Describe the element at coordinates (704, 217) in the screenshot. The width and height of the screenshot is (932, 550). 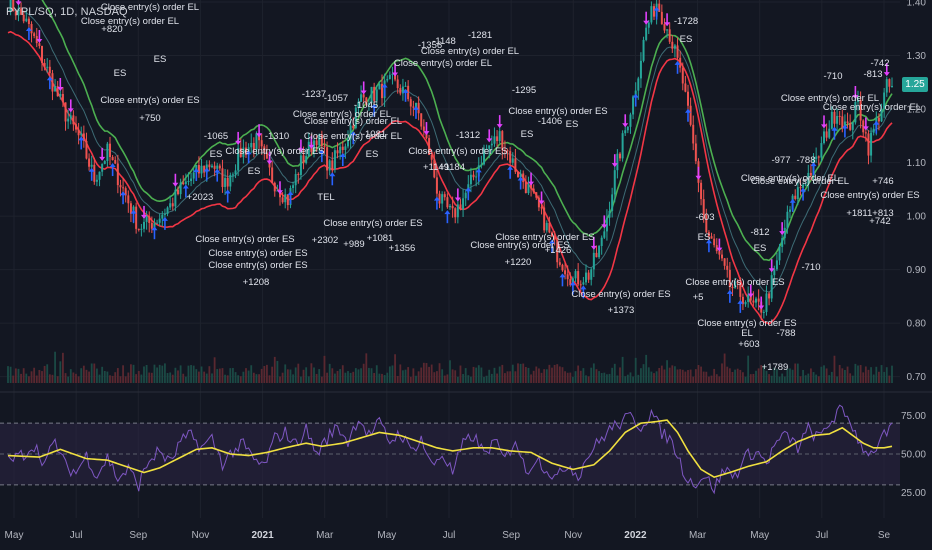
I see `trade-label: -603` at that location.